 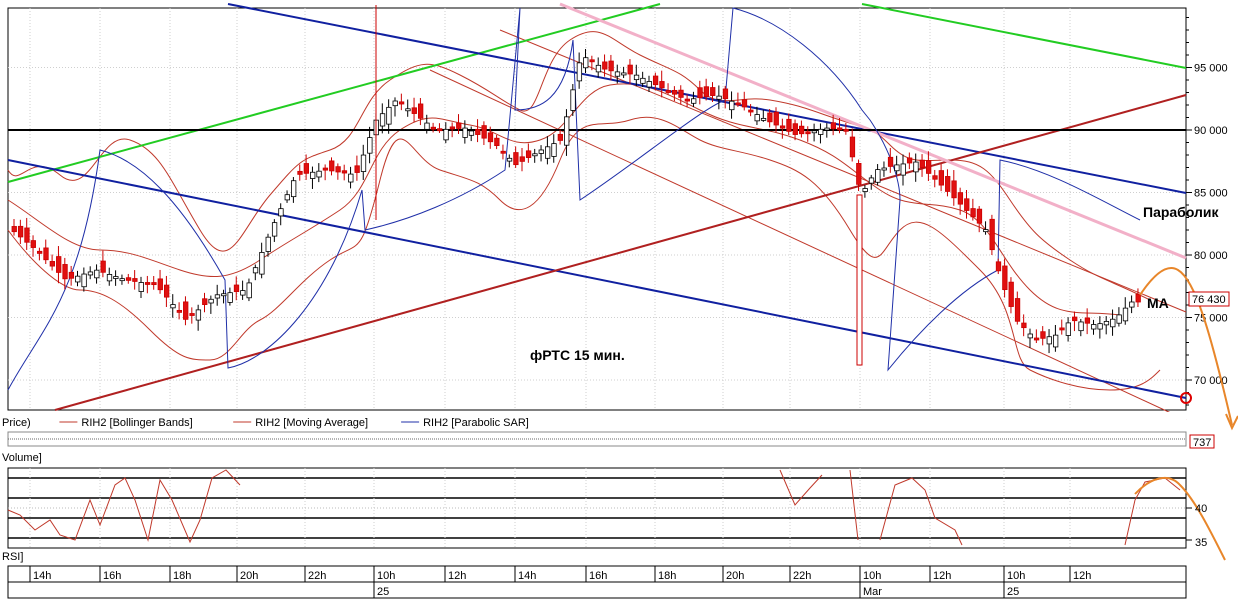 I want to click on legend-item: RIH2 [Moving Average], so click(x=311, y=423).